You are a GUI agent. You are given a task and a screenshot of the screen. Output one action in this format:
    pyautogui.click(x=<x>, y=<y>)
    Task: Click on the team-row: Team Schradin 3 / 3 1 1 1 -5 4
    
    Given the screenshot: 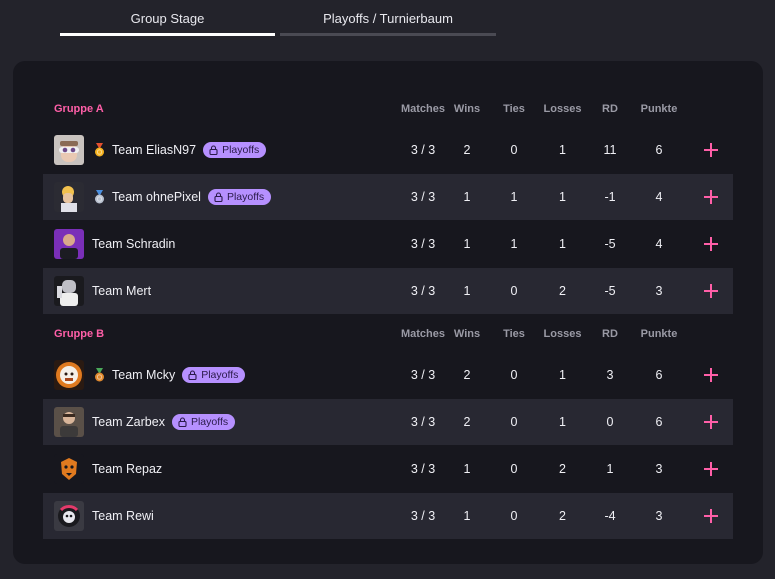 What is the action you would take?
    pyautogui.click(x=388, y=244)
    